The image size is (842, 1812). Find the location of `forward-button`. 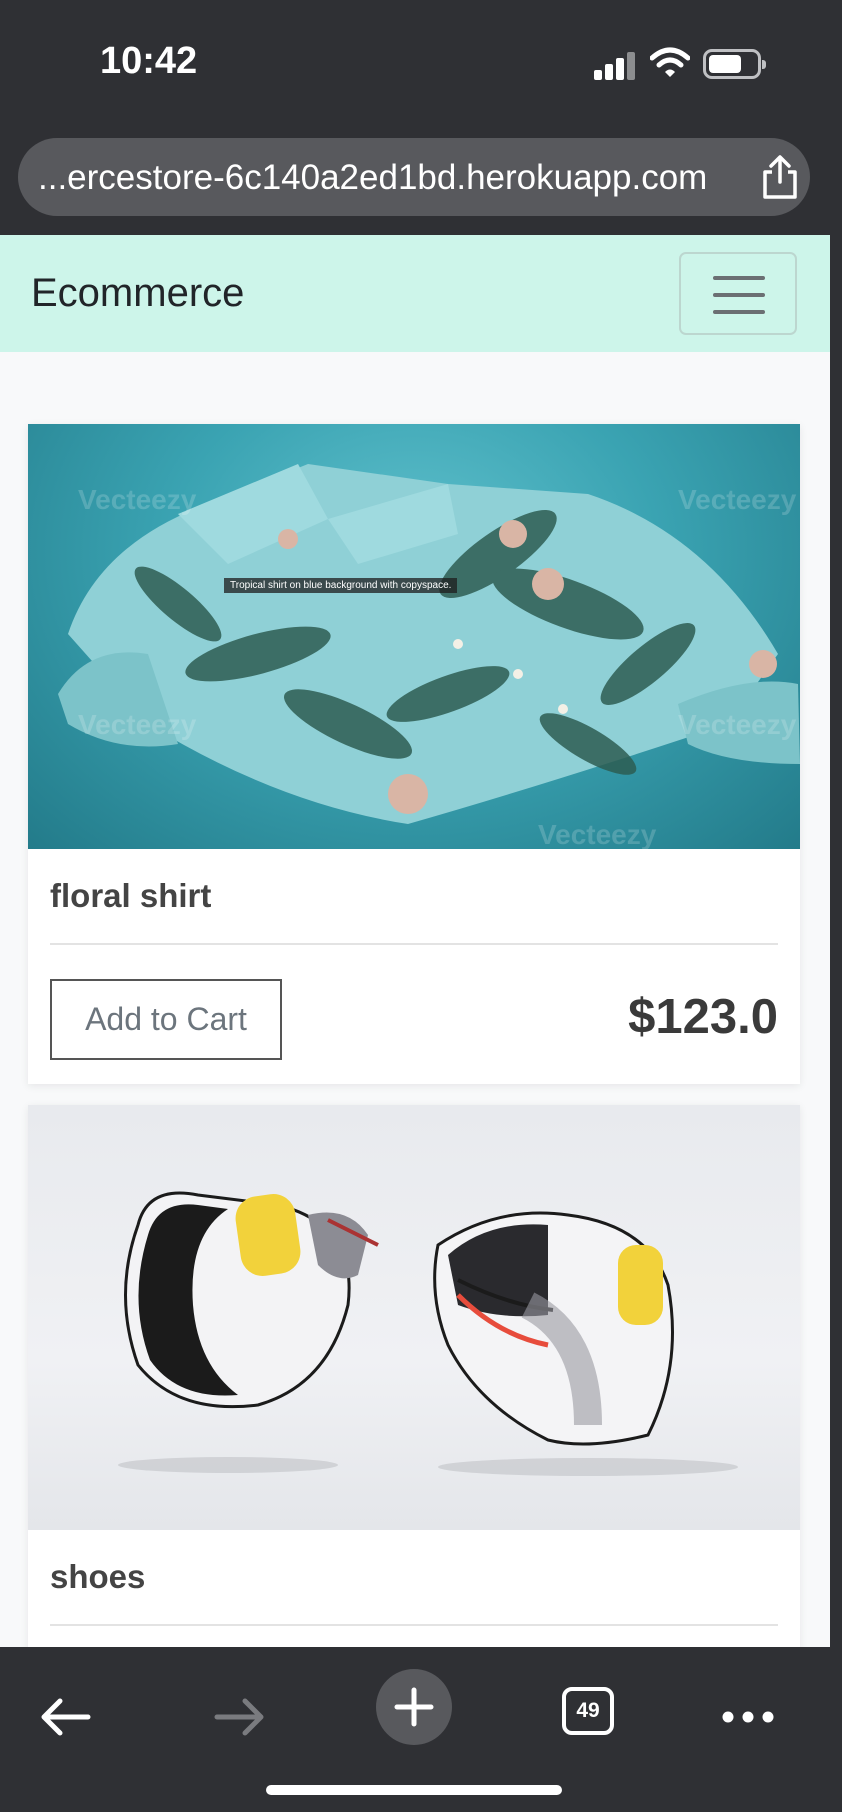

forward-button is located at coordinates (240, 1717).